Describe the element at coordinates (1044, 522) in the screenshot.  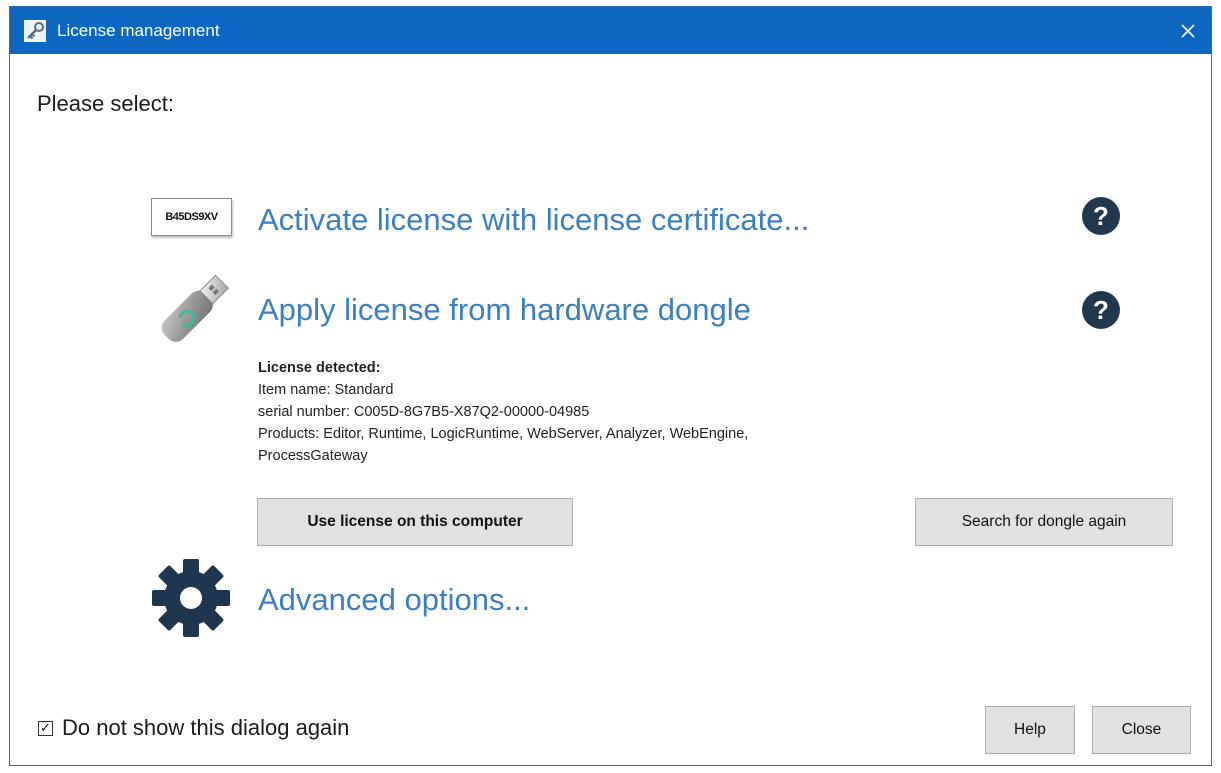
I see `search-dongle-button: Search for dongle again` at that location.